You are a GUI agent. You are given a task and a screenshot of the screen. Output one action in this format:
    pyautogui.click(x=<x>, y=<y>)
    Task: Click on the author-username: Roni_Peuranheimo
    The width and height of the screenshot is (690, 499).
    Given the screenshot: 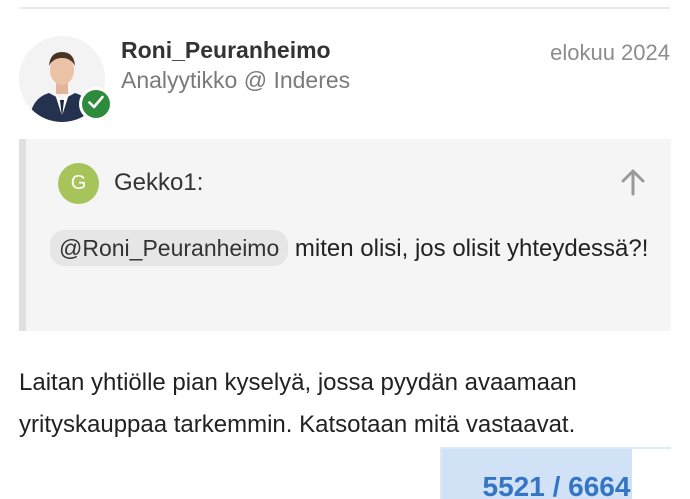 What is the action you would take?
    pyautogui.click(x=226, y=50)
    